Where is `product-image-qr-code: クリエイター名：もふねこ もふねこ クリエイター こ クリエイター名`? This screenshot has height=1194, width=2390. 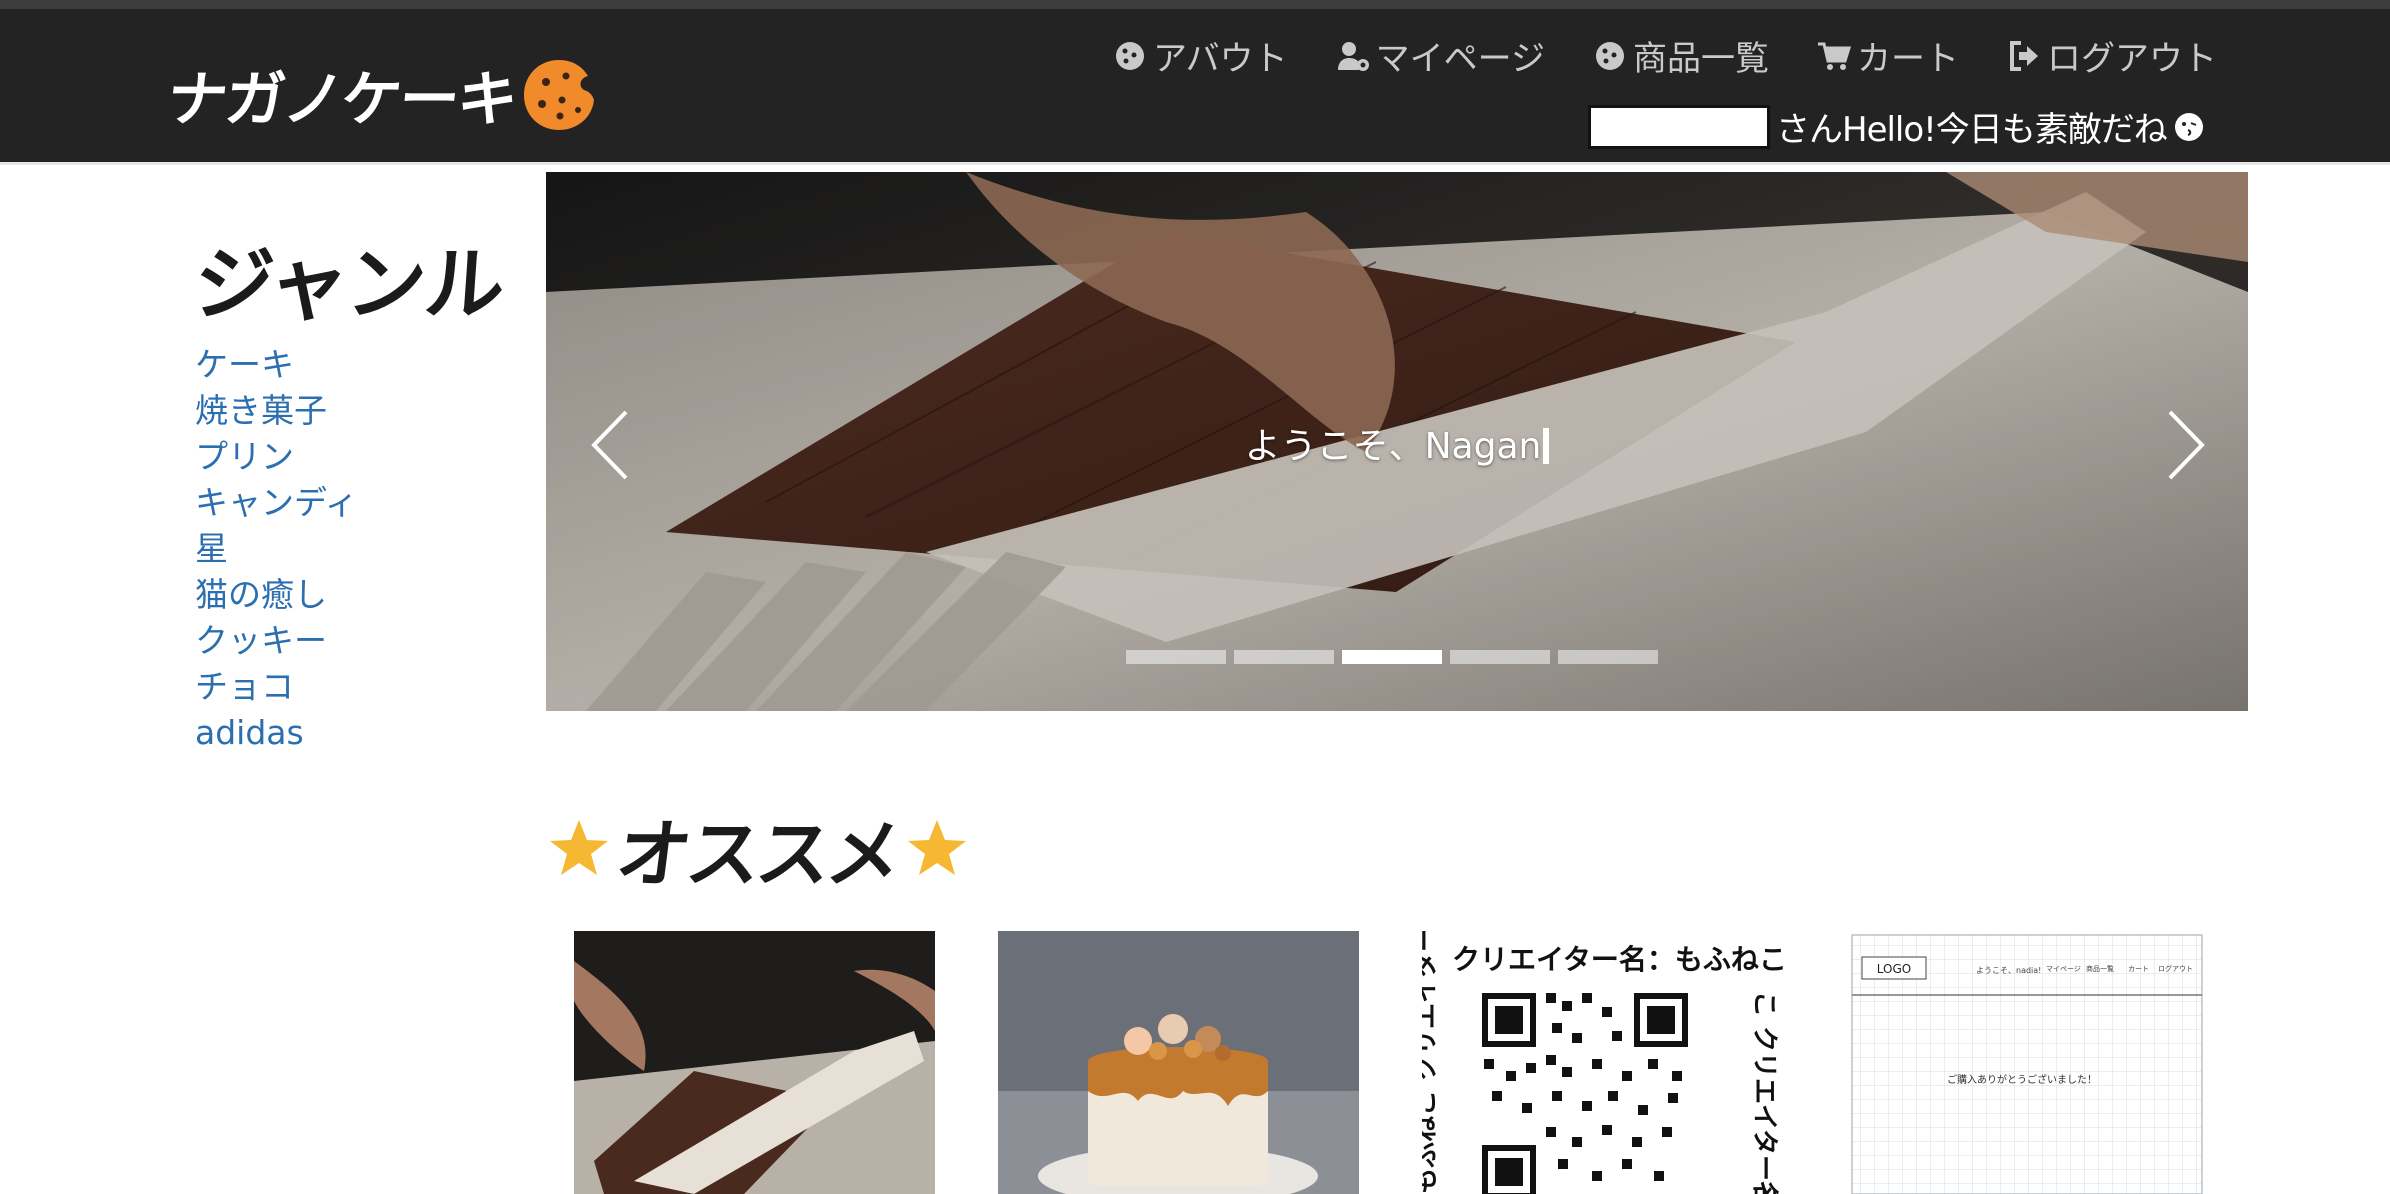 product-image-qr-code: クリエイター名：もふねこ もふねこ クリエイター こ クリエイター名 is located at coordinates (1602, 1062).